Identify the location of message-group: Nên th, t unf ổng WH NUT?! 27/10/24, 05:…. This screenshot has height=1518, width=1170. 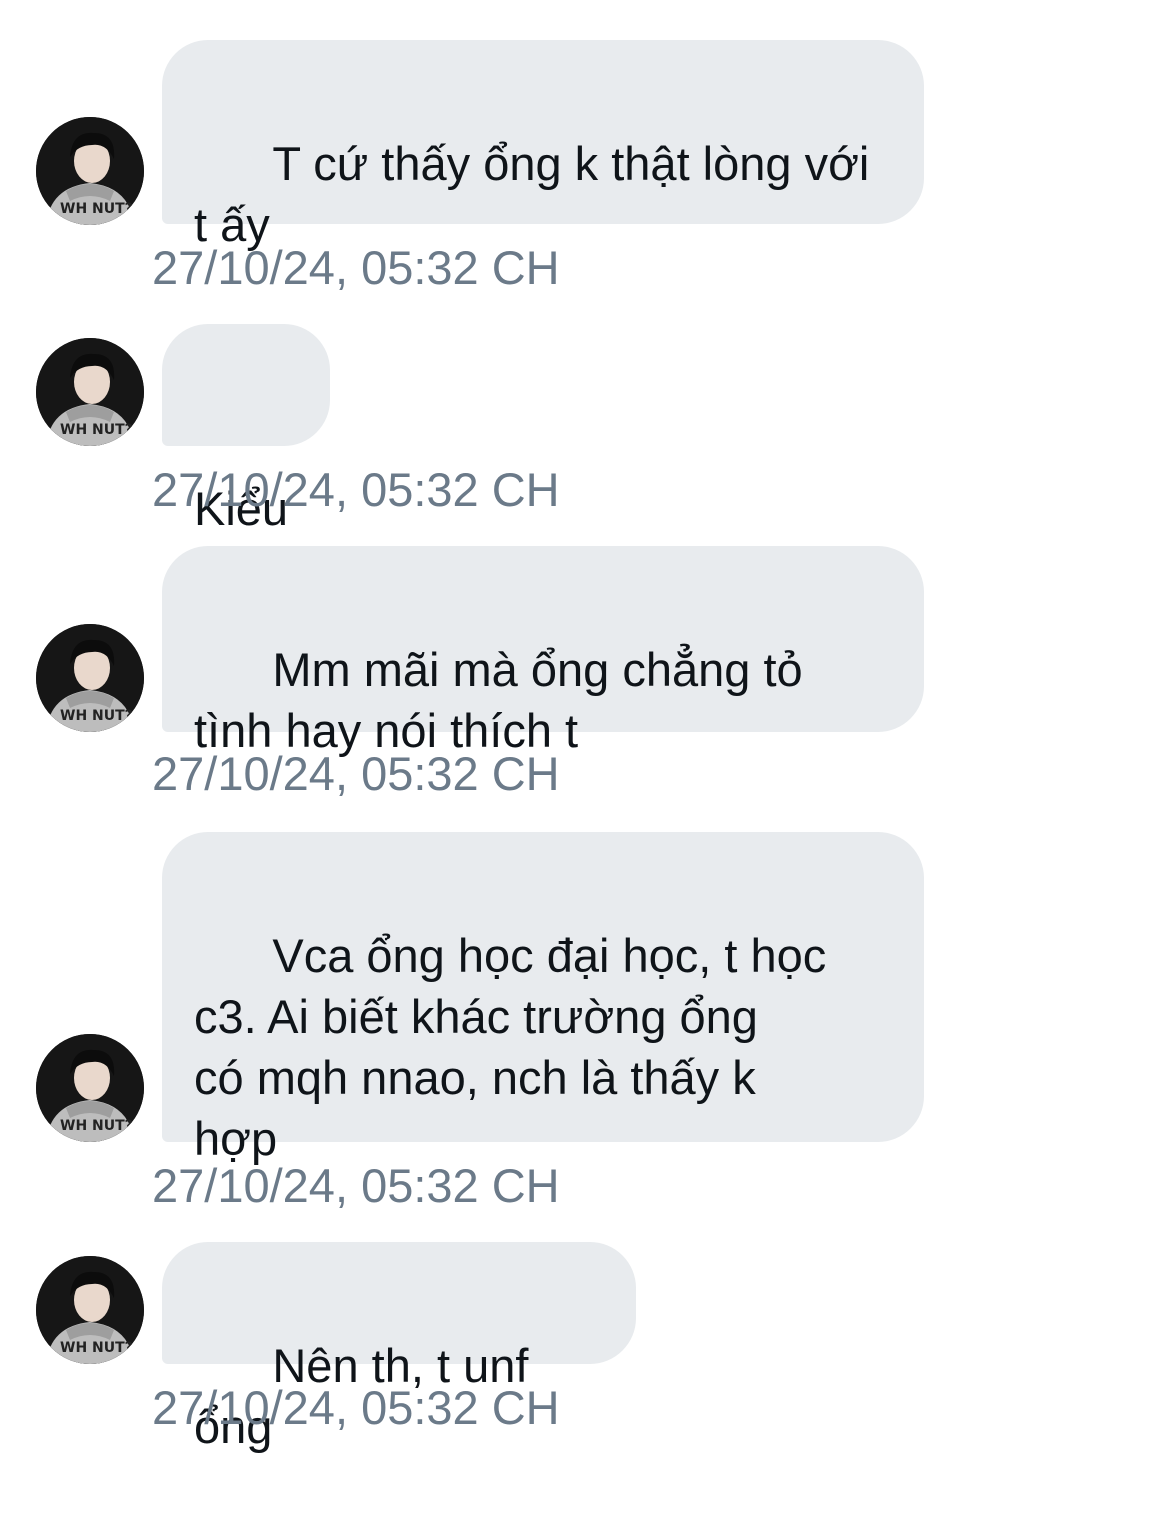
(585, 1347).